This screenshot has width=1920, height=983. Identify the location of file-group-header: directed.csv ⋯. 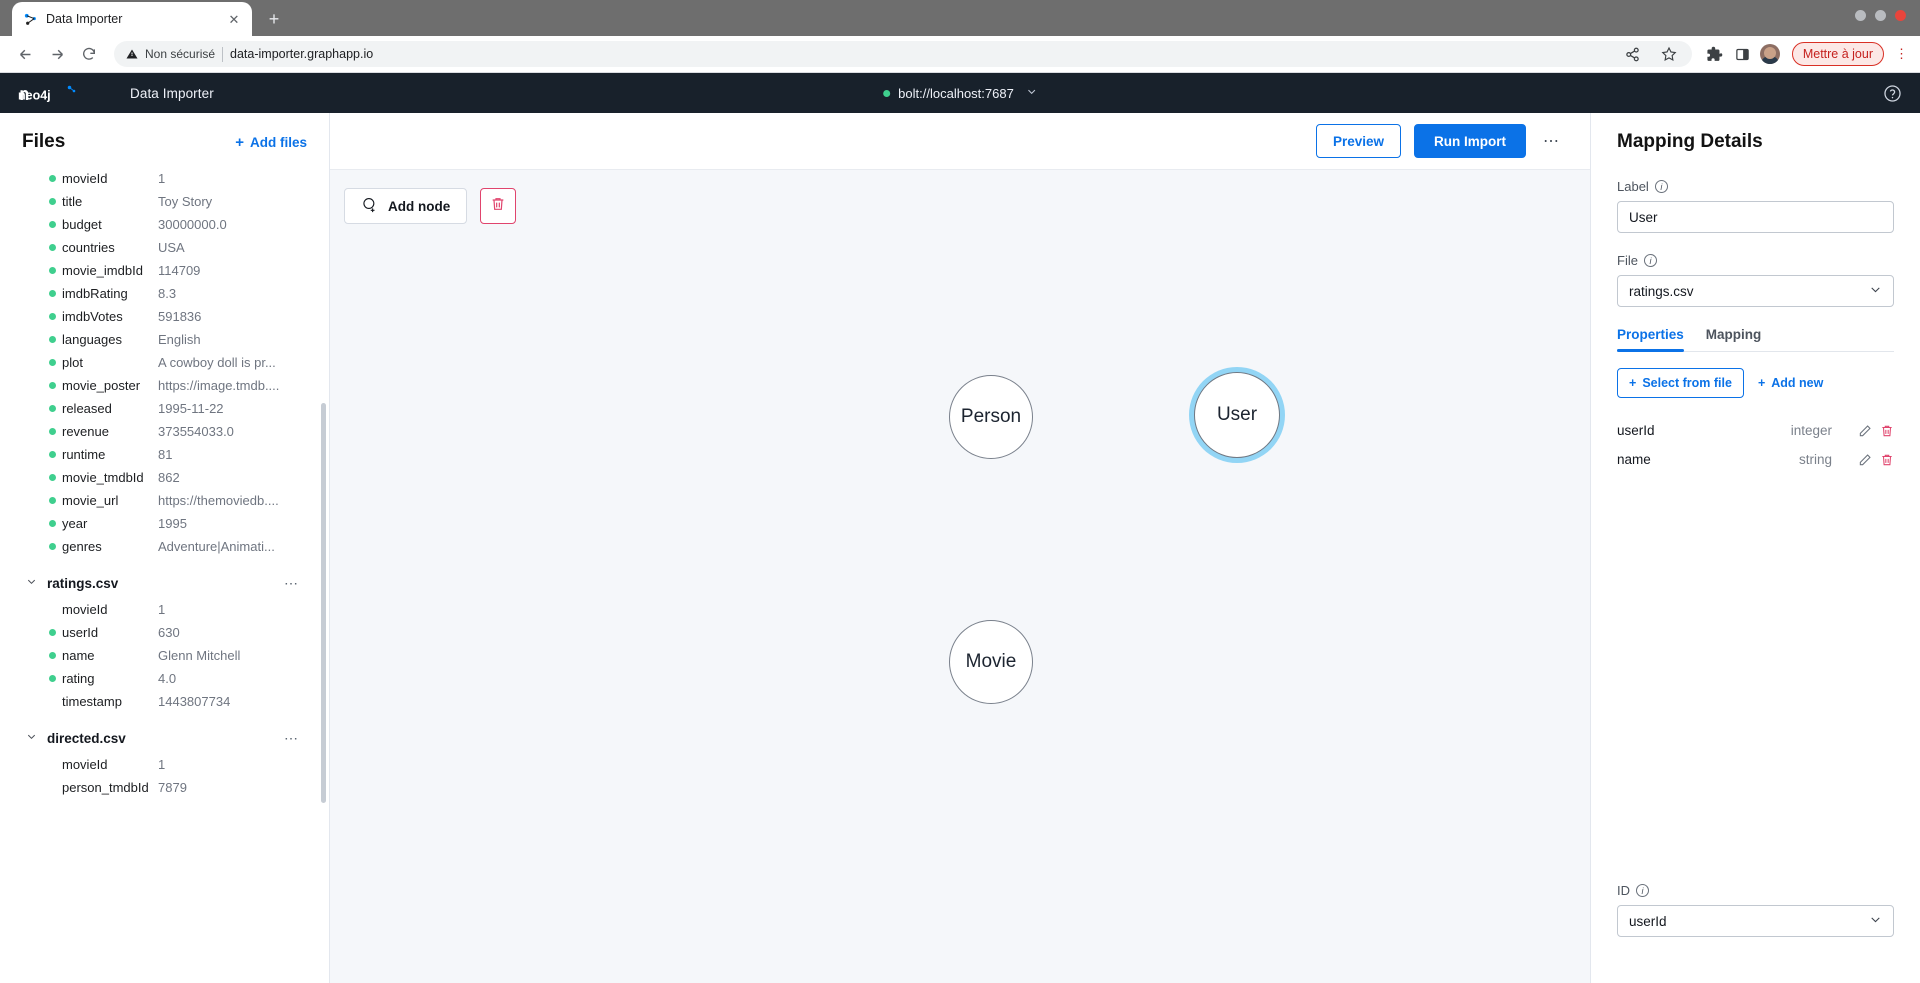
(164, 738).